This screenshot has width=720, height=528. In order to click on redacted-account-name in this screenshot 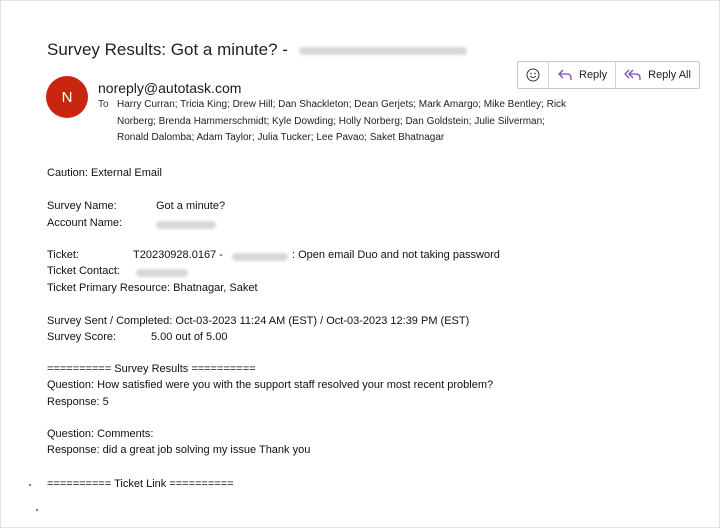, I will do `click(186, 225)`.